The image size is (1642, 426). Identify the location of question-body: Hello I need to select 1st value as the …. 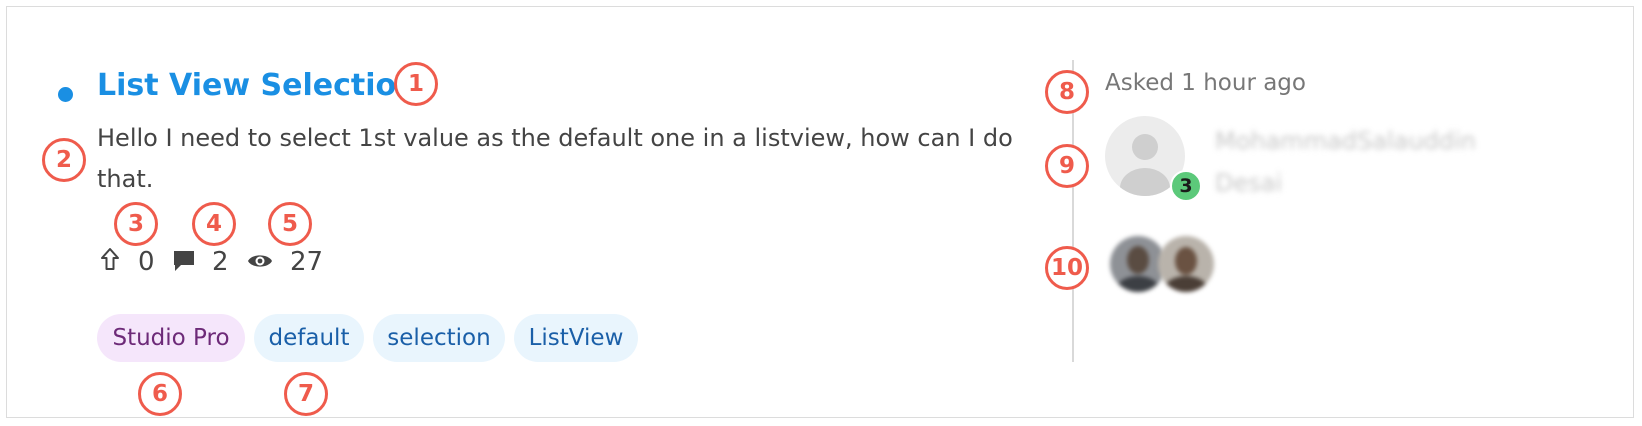
(555, 158).